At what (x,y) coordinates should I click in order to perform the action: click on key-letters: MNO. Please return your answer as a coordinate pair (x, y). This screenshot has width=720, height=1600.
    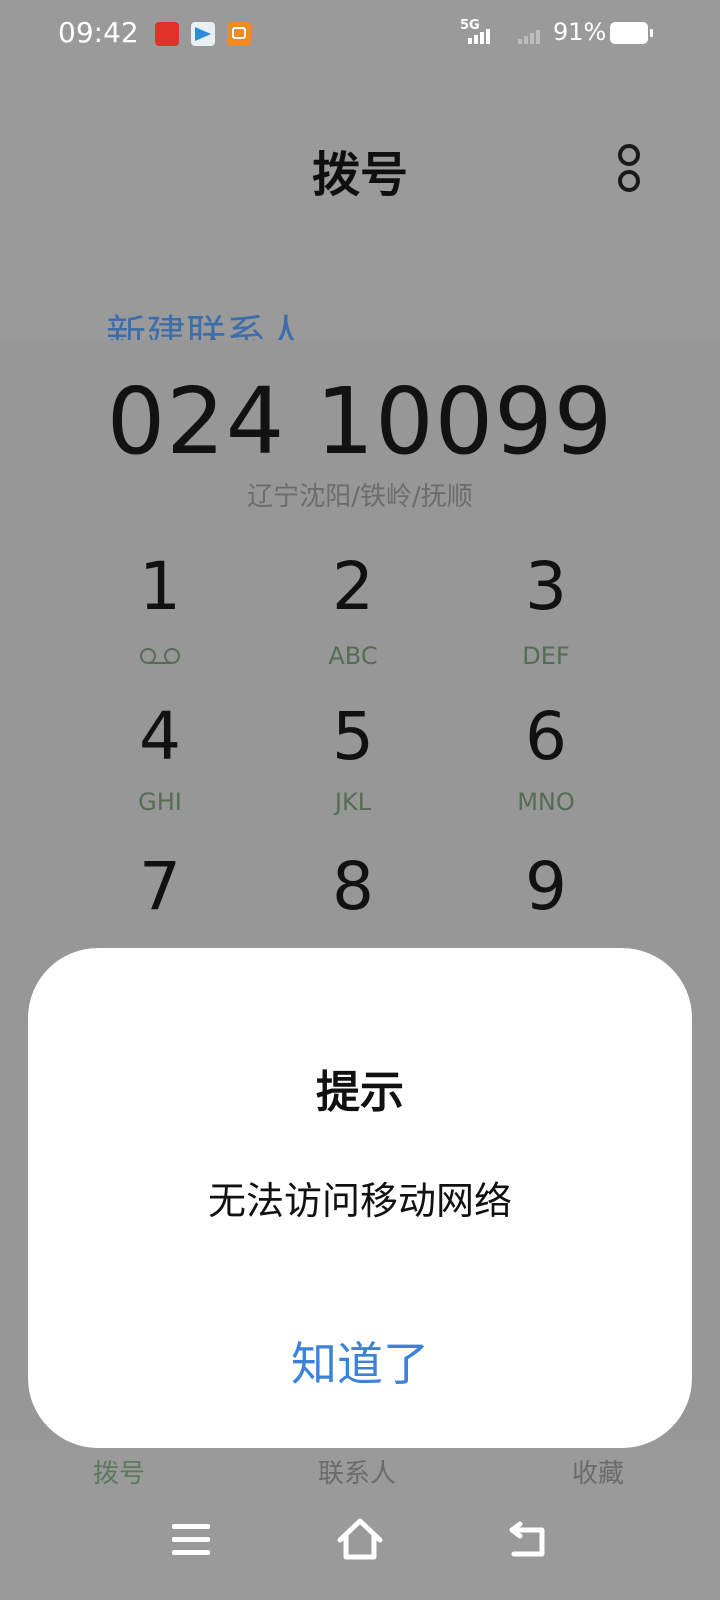
    Looking at the image, I should click on (546, 802).